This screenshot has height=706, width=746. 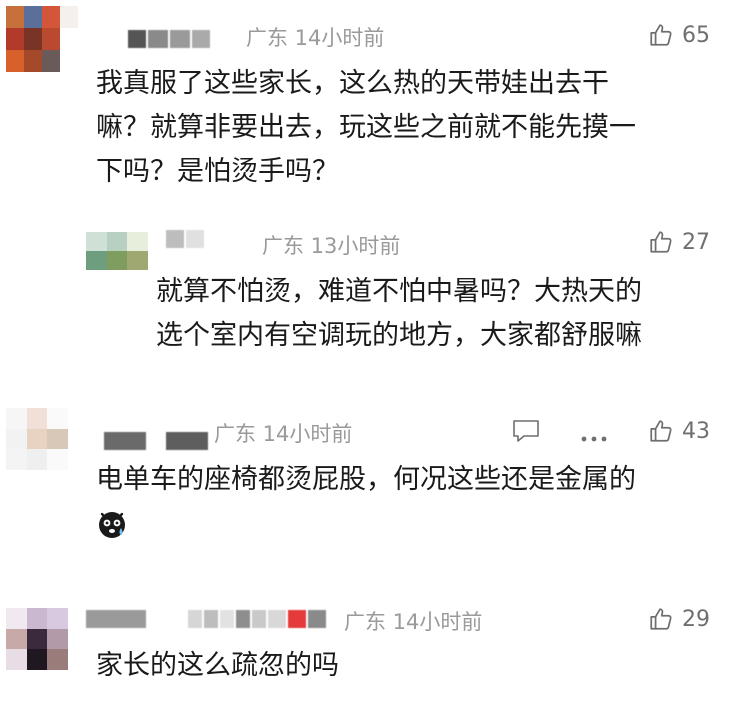 I want to click on comment-line: 家长的这么疏忽的吗, so click(x=217, y=665).